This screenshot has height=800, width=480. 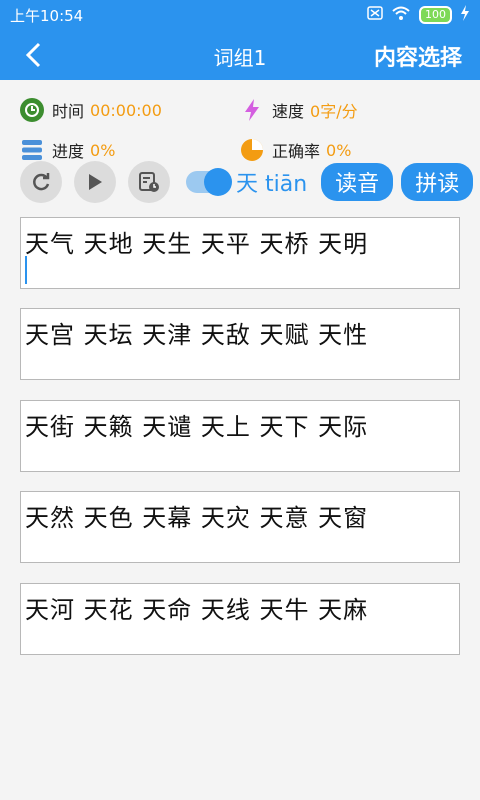 I want to click on read-button: 读音, so click(x=357, y=182).